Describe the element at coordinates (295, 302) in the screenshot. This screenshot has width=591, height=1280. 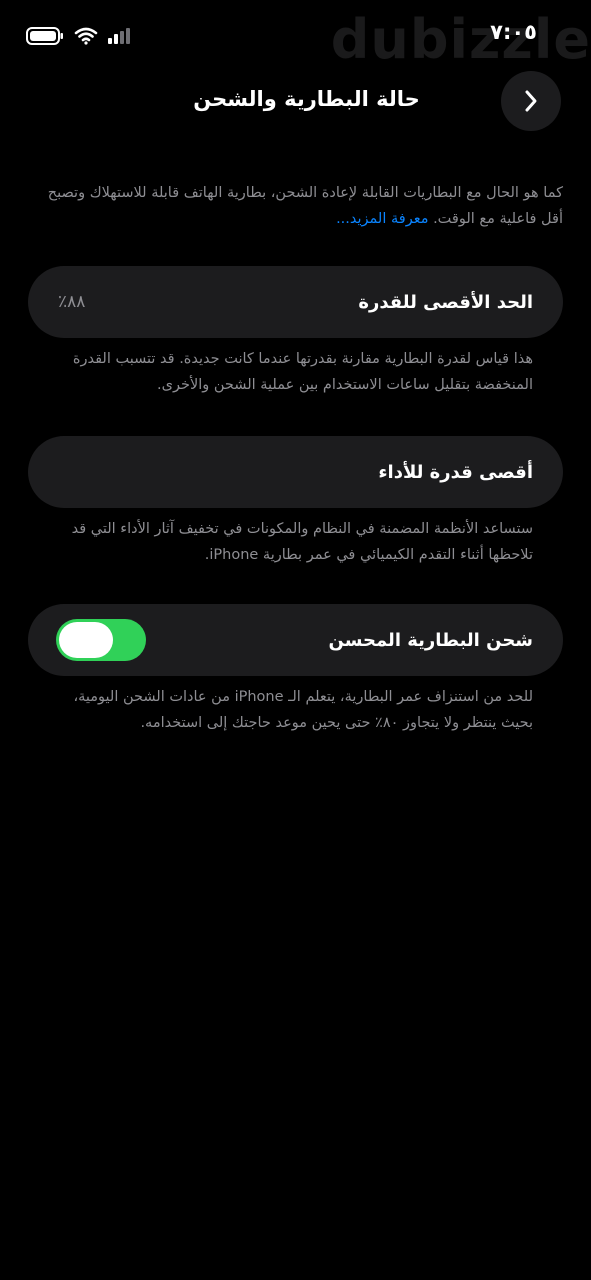
I see `max-capacity-row: الحد الأقصى للقدرة ٨٨٪` at that location.